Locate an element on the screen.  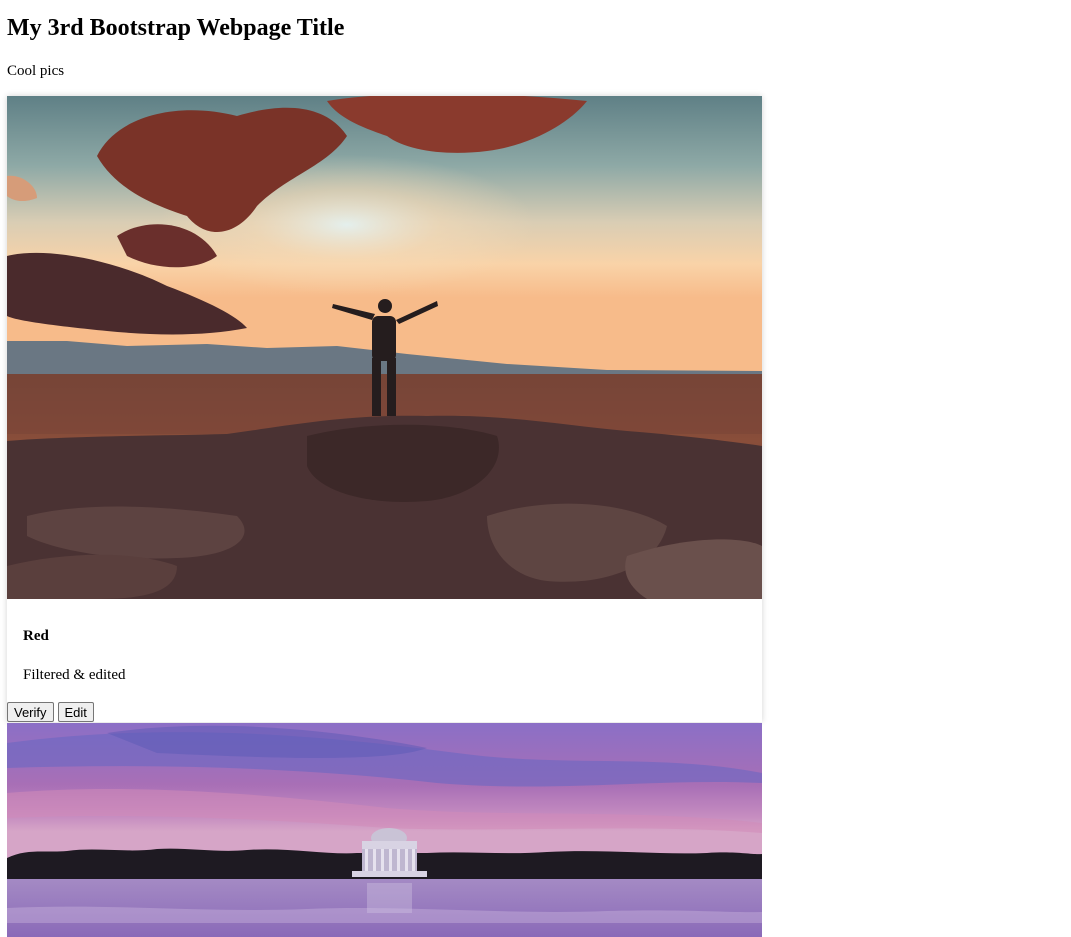
page-subtitle: Cool pics is located at coordinates (36, 71).